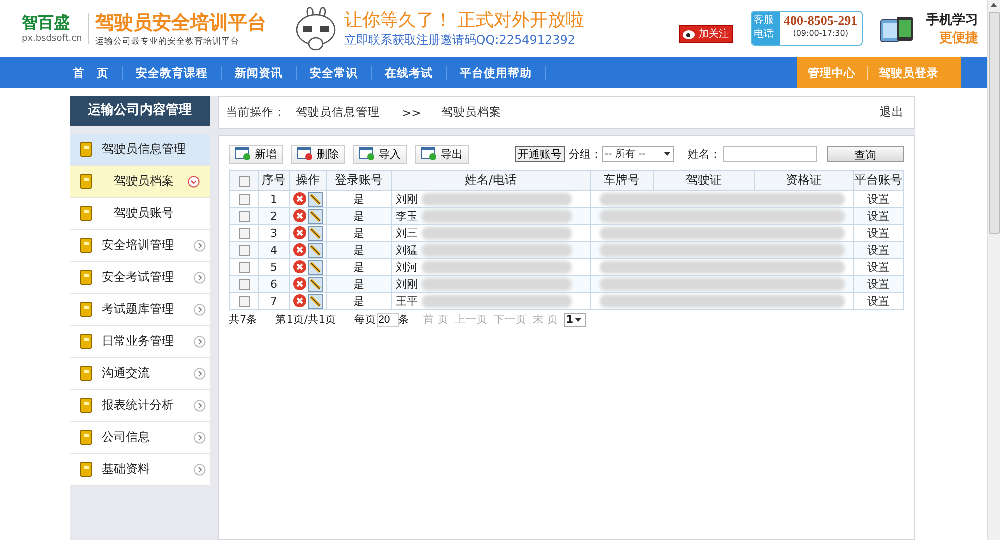  I want to click on sidebar-item: 安全考试管理, so click(140, 278).